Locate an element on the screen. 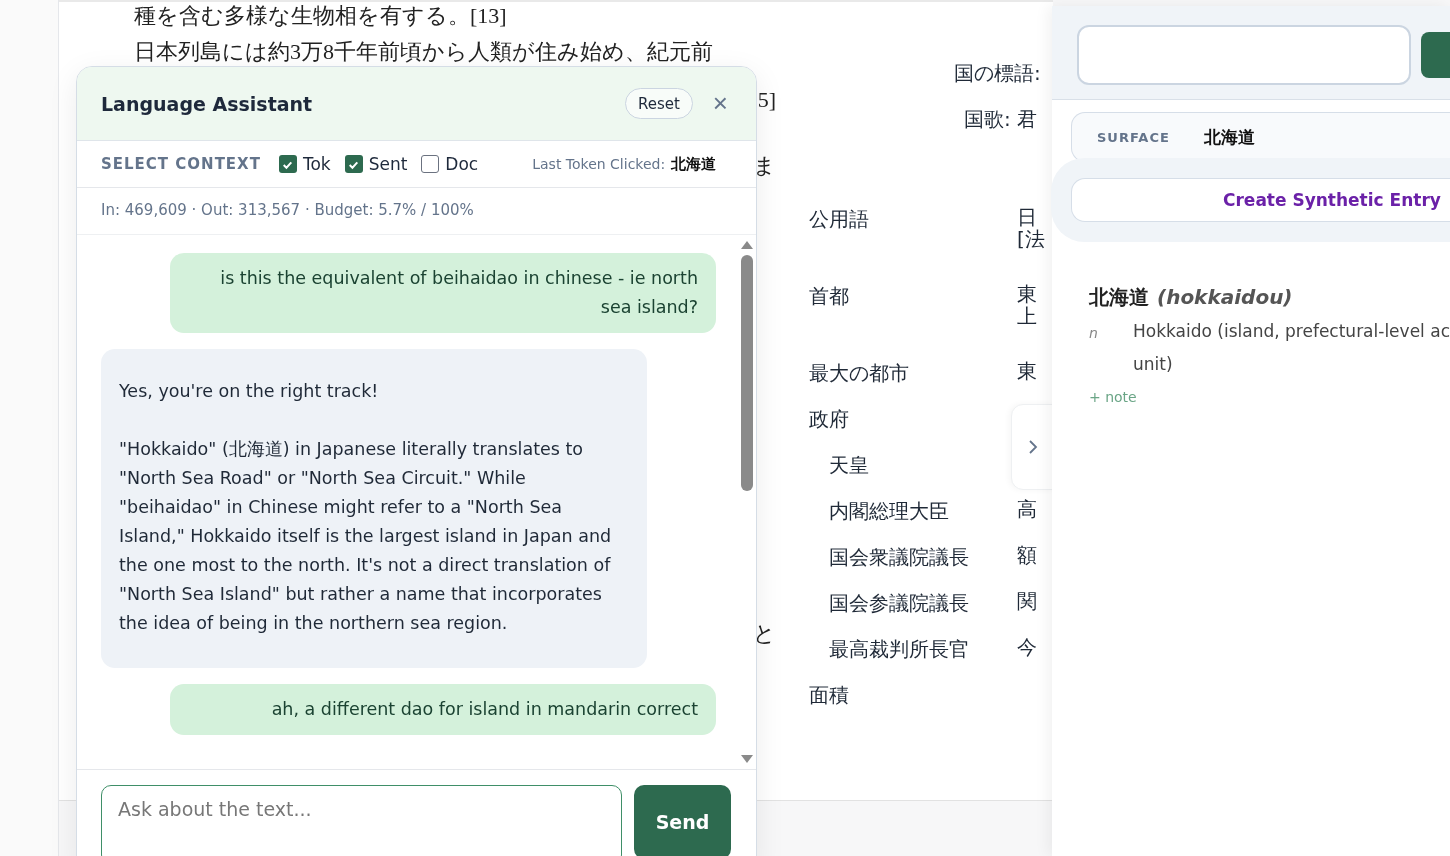 Image resolution: width=1450 pixels, height=856 pixels. last-token-label: Last Token Clicked: is located at coordinates (599, 164).